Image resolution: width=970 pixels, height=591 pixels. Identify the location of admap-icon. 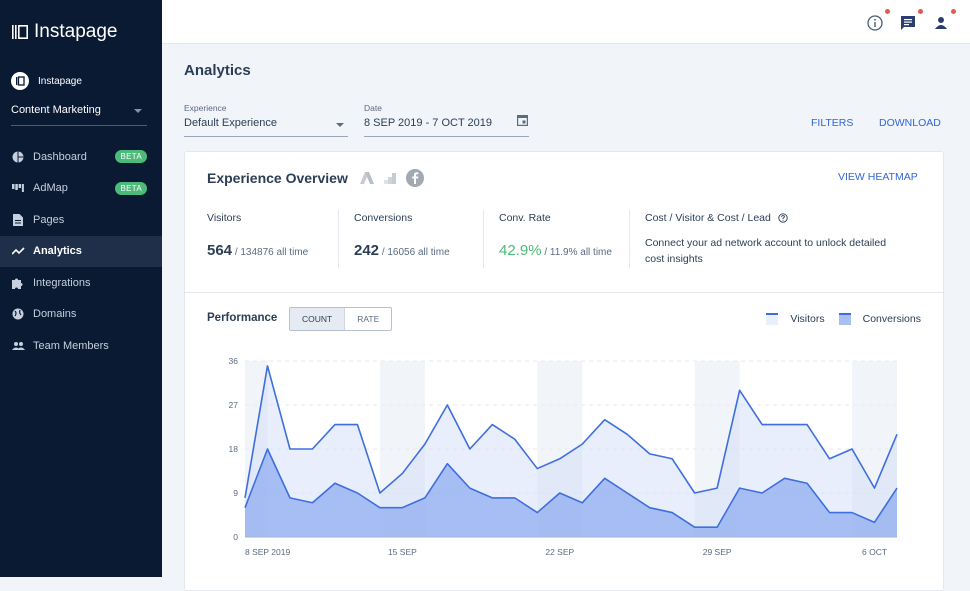
(18, 188).